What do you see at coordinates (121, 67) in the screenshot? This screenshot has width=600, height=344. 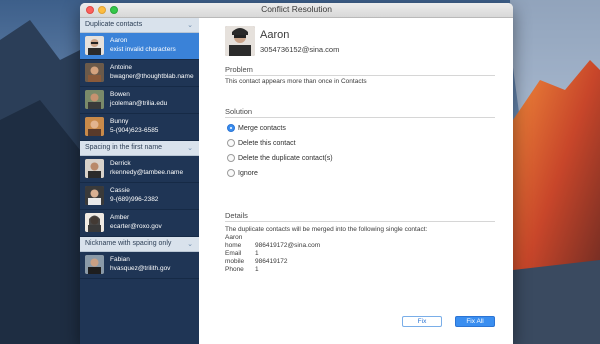 I see `contact-name: Antoine` at bounding box center [121, 67].